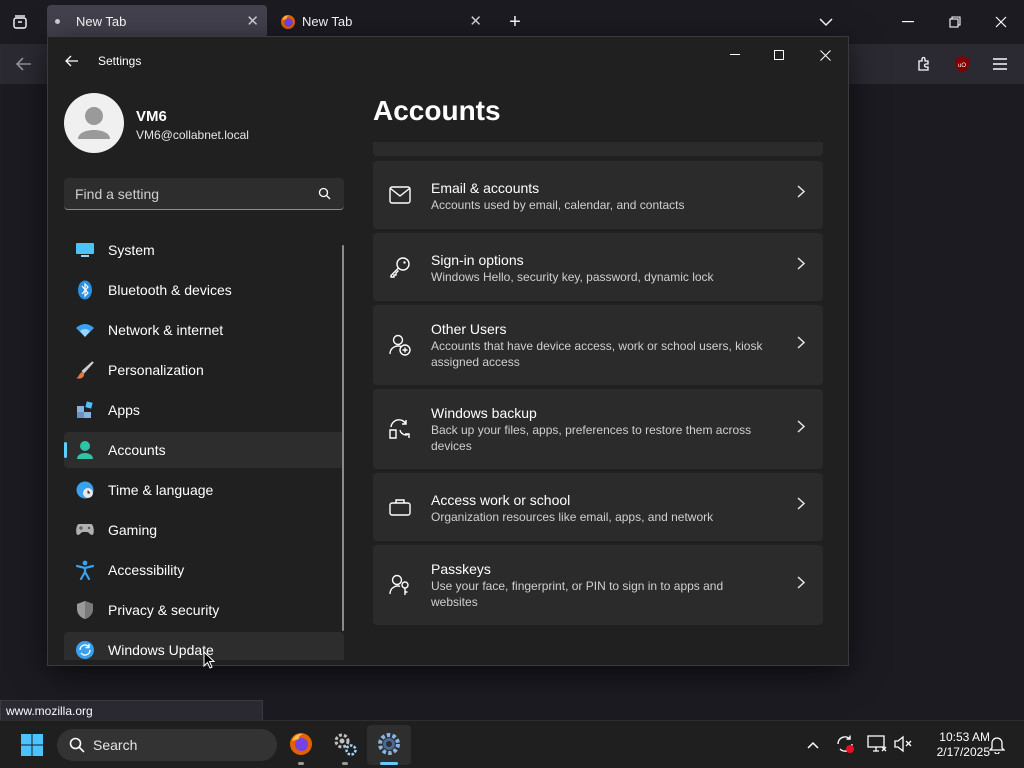  Describe the element at coordinates (400, 585) in the screenshot. I see `passkey-icon` at that location.